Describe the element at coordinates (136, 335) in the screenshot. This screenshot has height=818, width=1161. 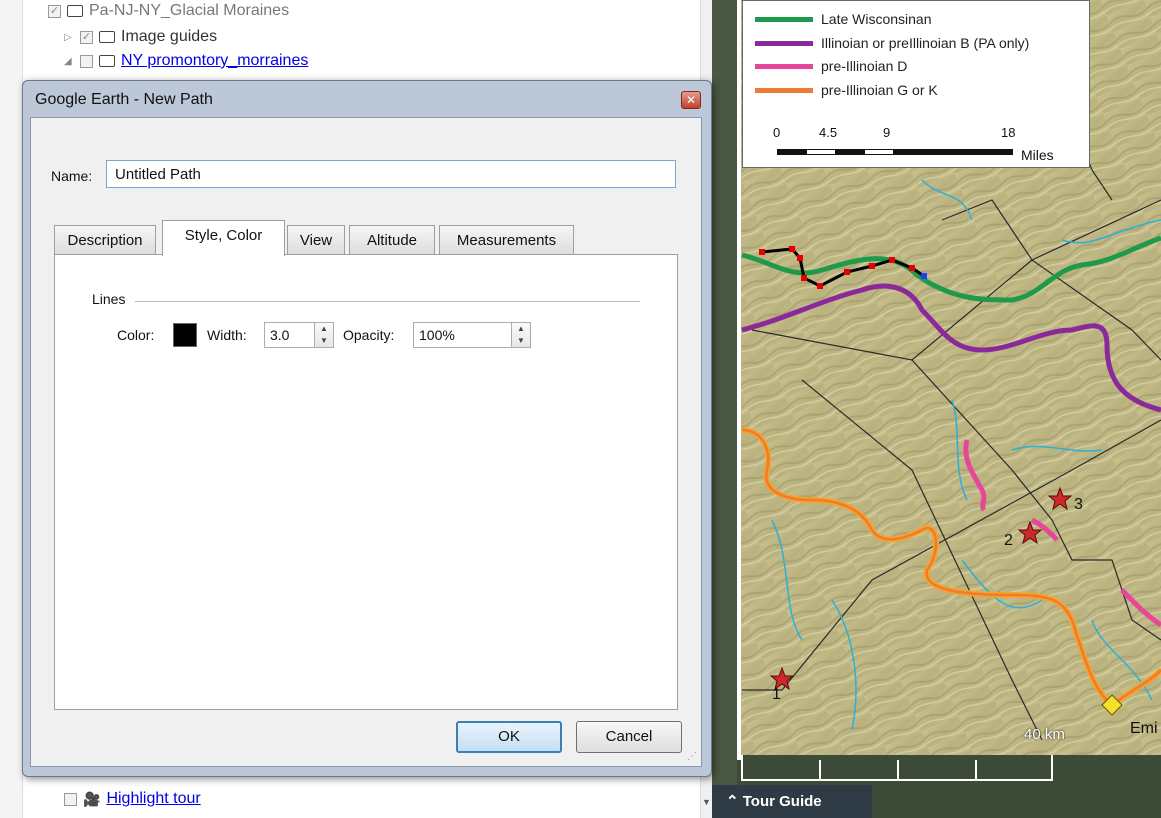
I see `color-label: Color:` at that location.